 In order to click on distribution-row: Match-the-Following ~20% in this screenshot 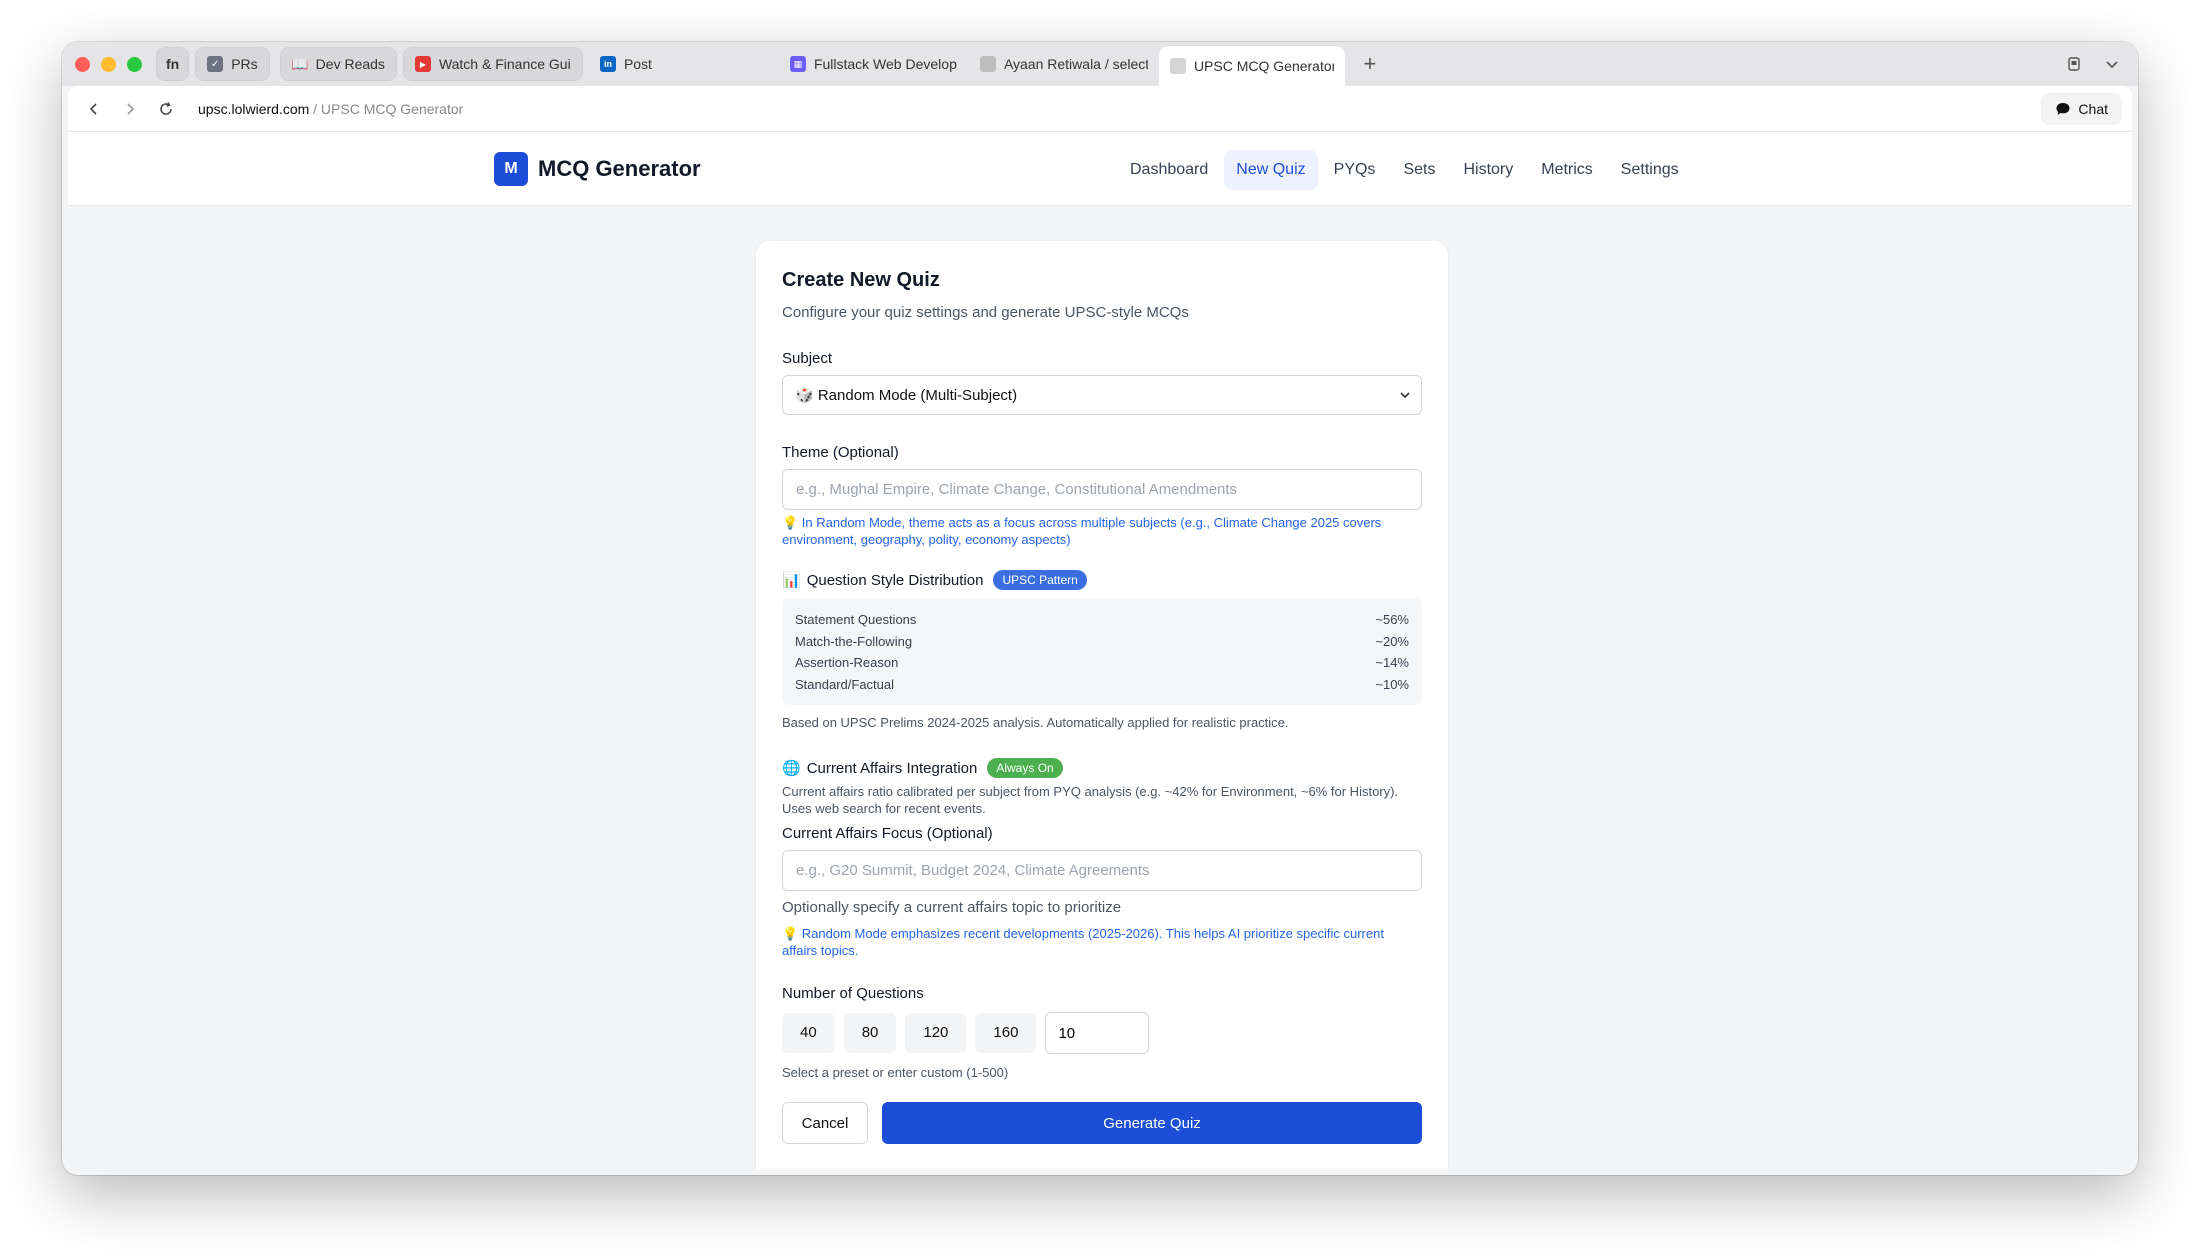, I will do `click(1102, 642)`.